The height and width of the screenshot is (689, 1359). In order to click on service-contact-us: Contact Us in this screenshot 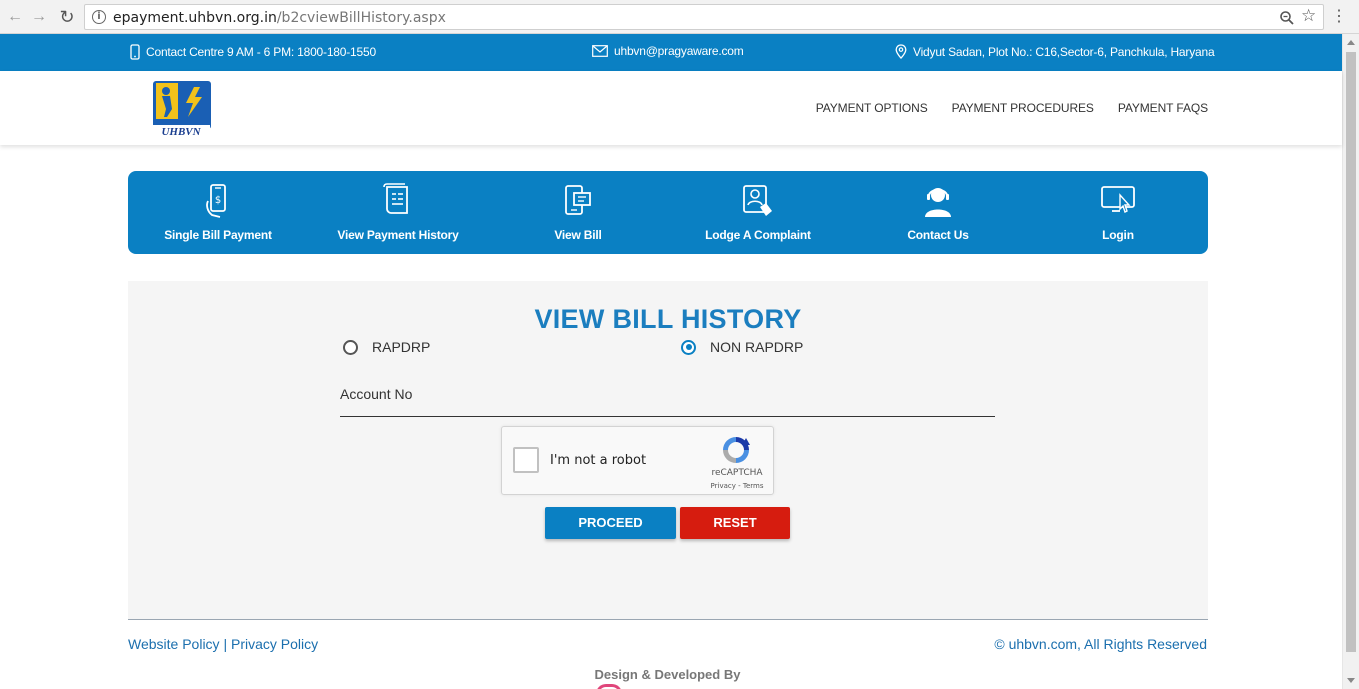, I will do `click(938, 212)`.